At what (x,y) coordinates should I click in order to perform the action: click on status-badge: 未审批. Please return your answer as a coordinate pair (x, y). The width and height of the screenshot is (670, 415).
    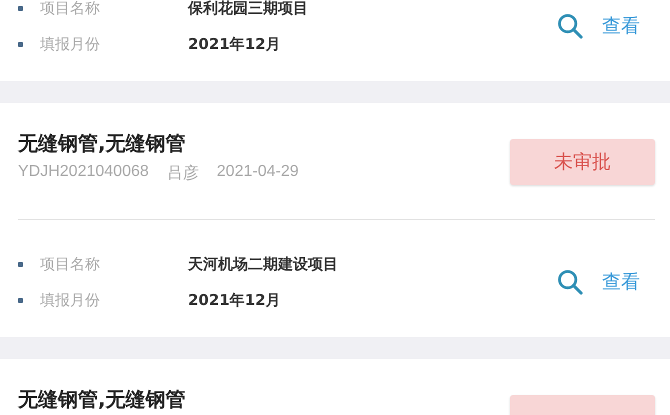
    Looking at the image, I should click on (582, 162).